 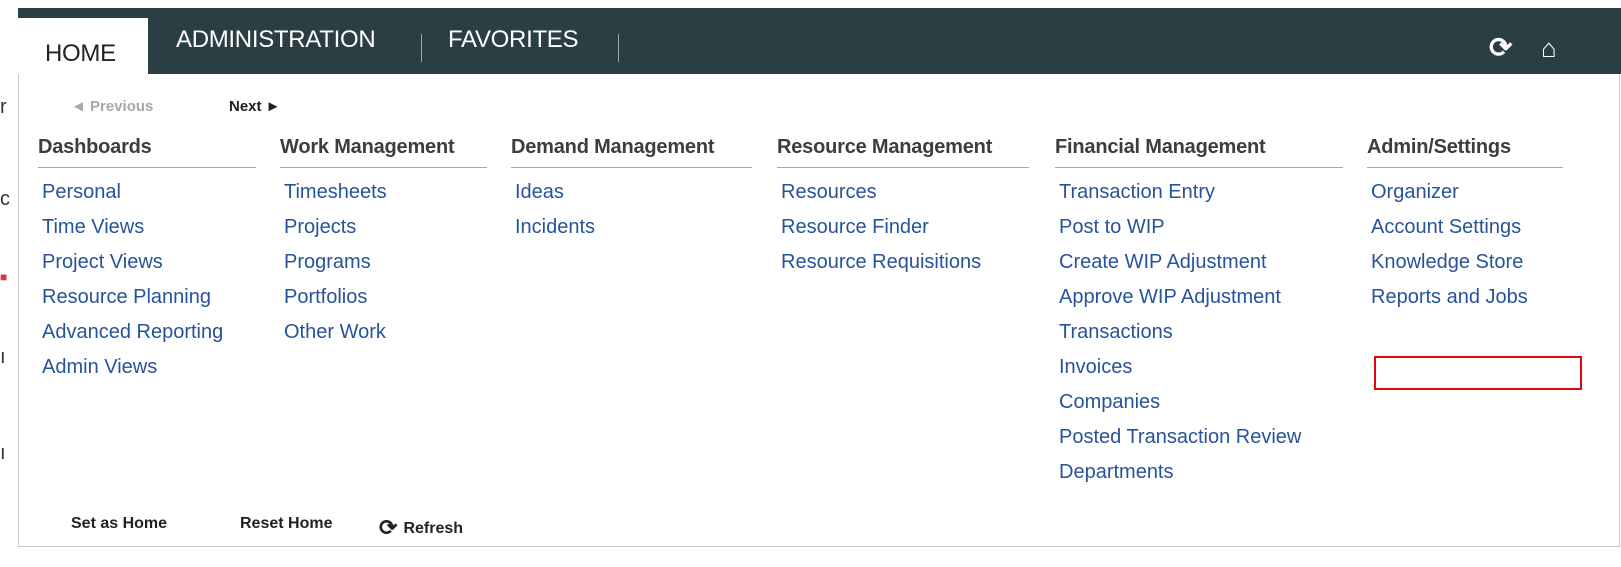 What do you see at coordinates (385, 302) in the screenshot?
I see `menu-item-portfolios: Portfolios` at bounding box center [385, 302].